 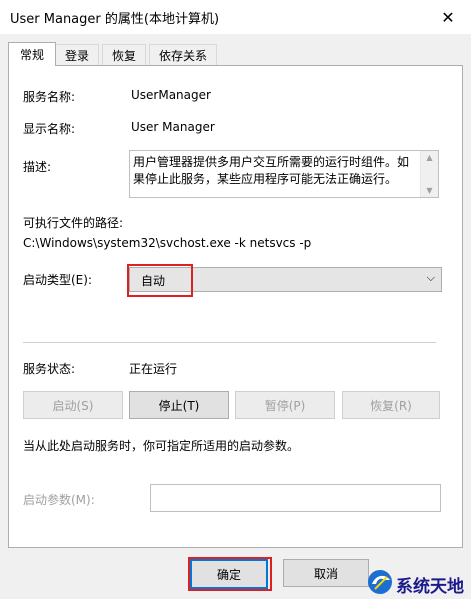 What do you see at coordinates (124, 54) in the screenshot?
I see `tab-recovery: 恢复` at bounding box center [124, 54].